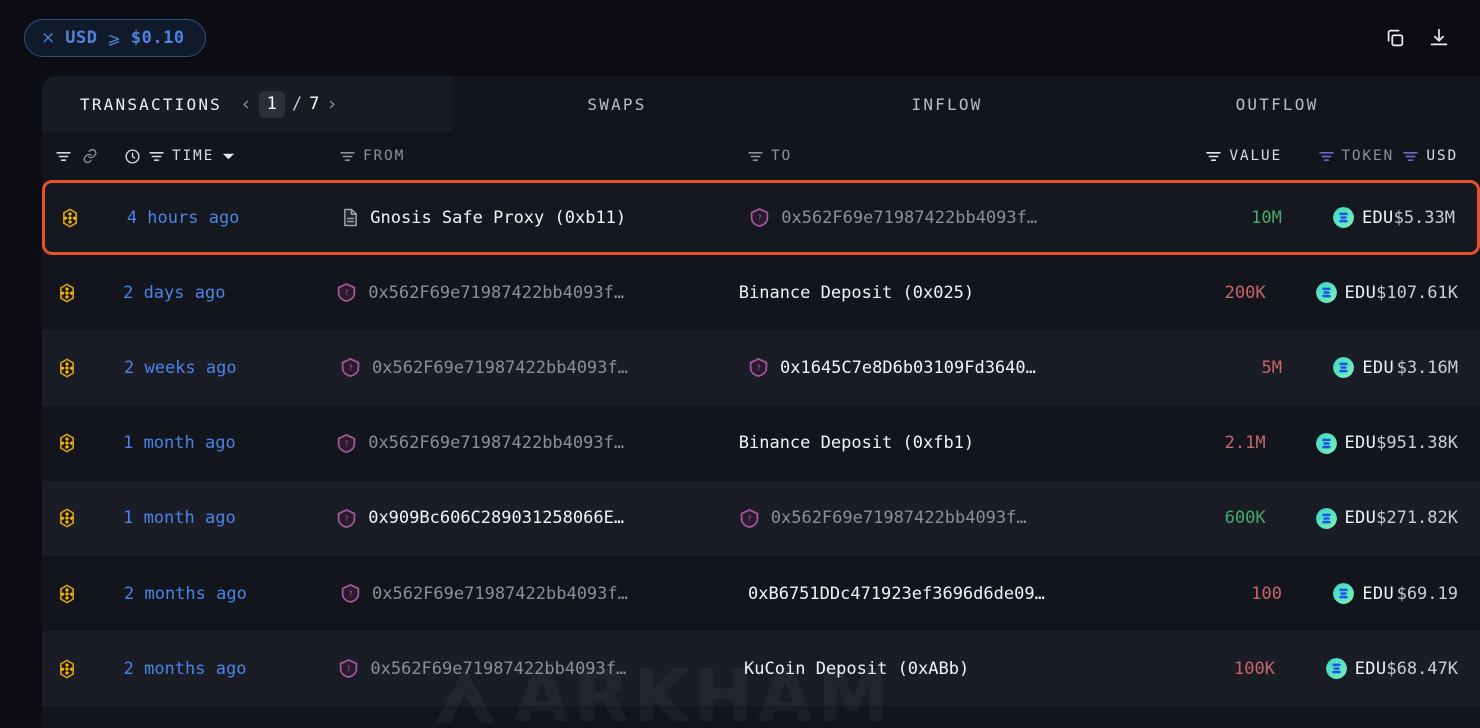  What do you see at coordinates (332, 104) in the screenshot?
I see `next-page-icon: ›` at bounding box center [332, 104].